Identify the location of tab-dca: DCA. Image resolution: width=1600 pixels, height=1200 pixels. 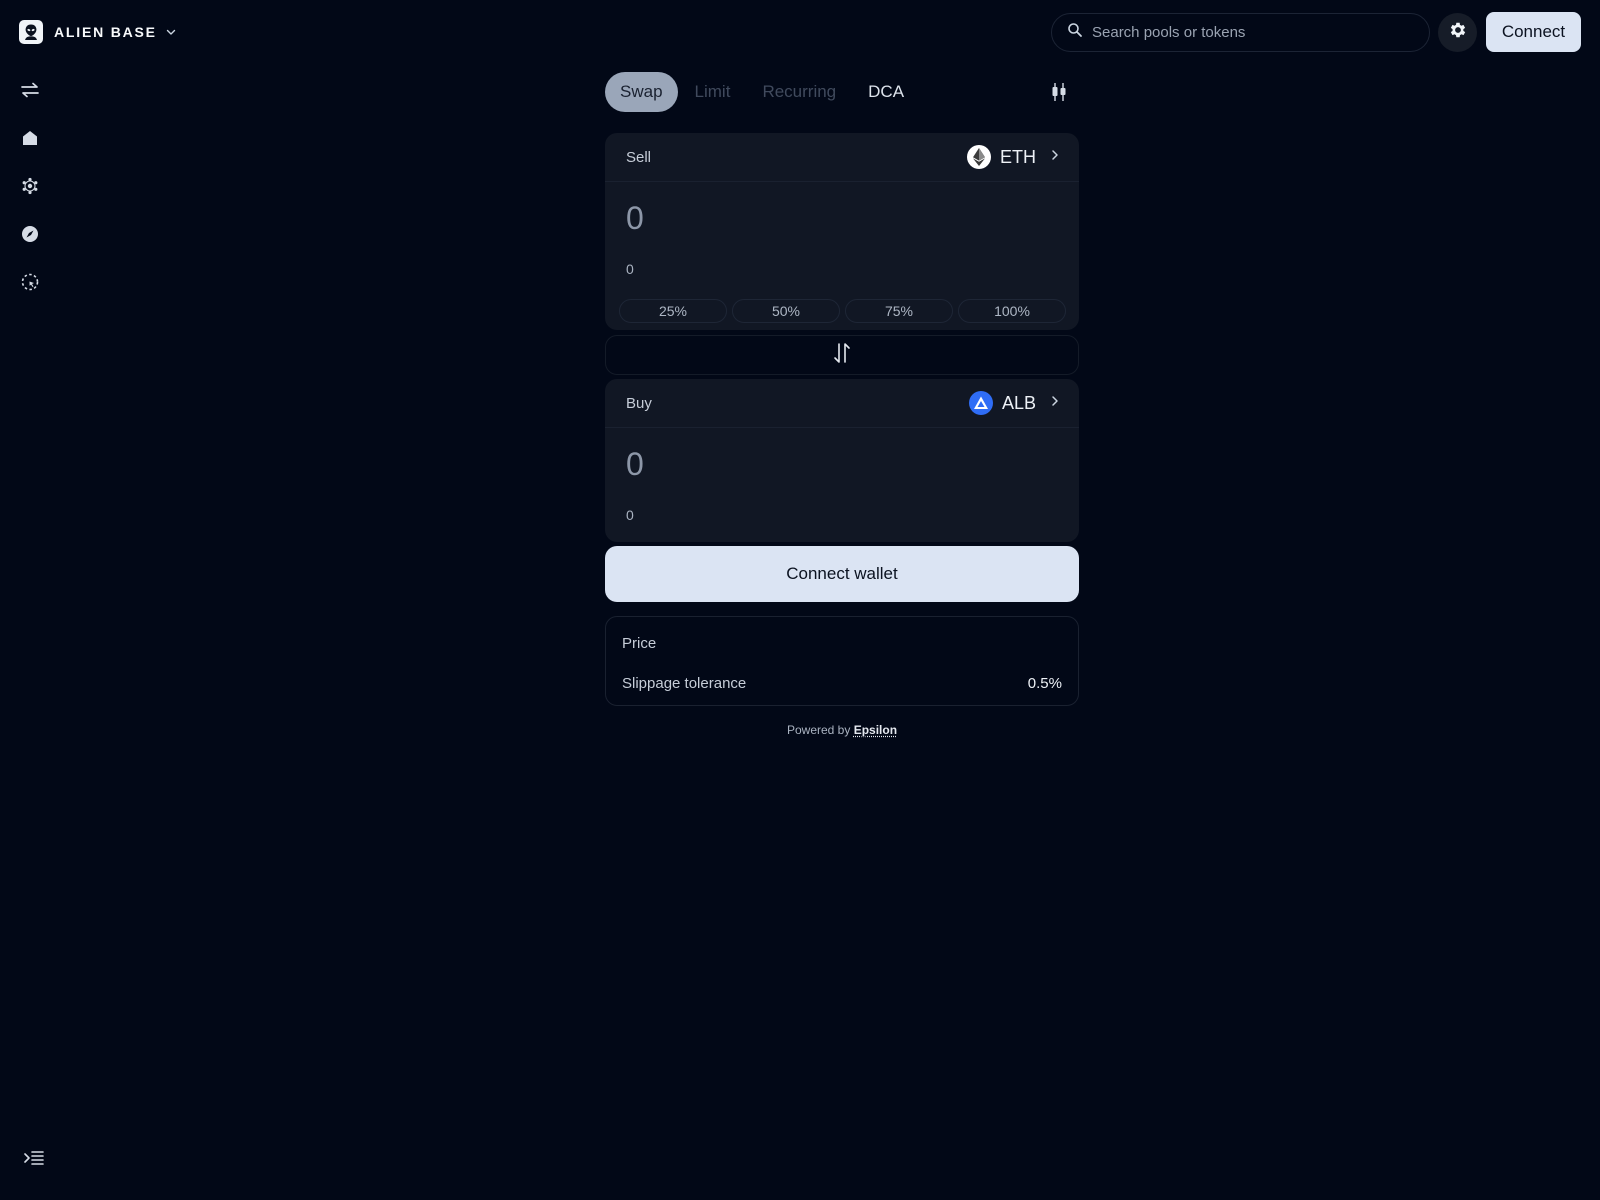
(886, 92).